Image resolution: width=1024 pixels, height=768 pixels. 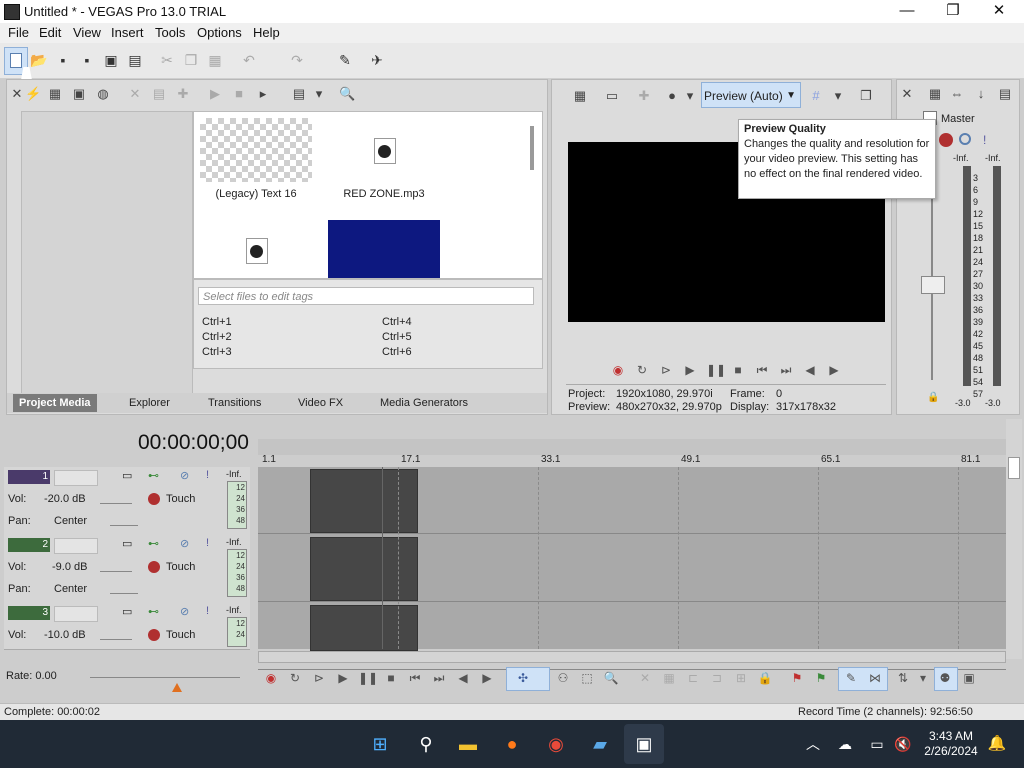 I want to click on record-icon: ◉, so click(x=271, y=678).